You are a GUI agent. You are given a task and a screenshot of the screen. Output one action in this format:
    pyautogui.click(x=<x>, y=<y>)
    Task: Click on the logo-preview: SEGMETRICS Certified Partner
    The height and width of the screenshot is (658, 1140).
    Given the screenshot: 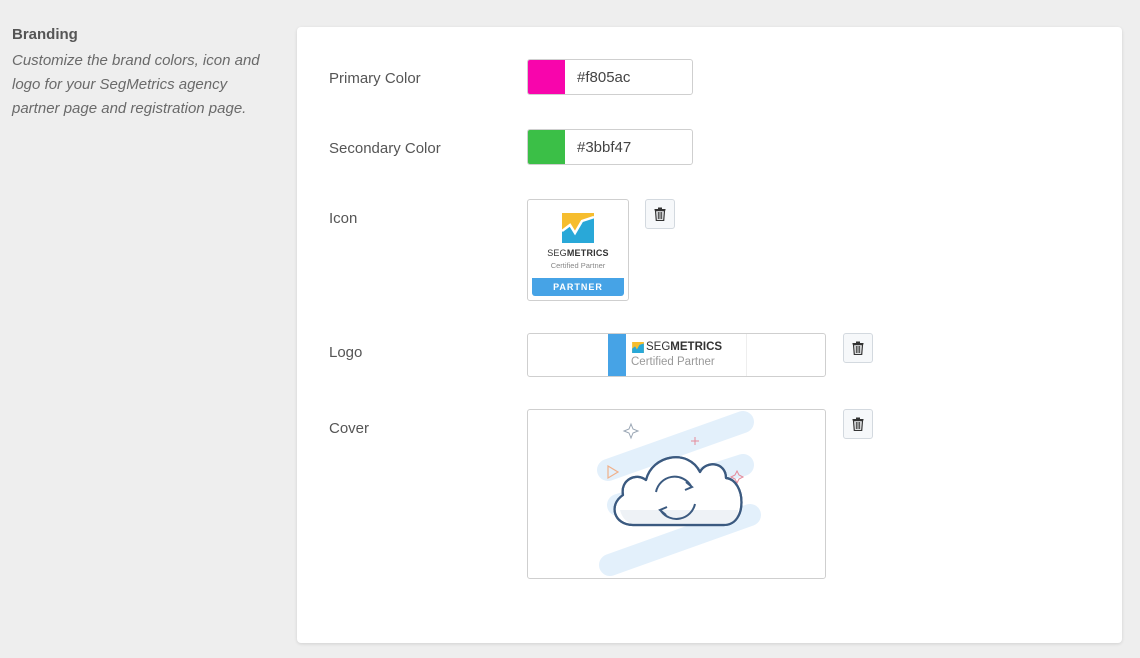 What is the action you would take?
    pyautogui.click(x=676, y=355)
    